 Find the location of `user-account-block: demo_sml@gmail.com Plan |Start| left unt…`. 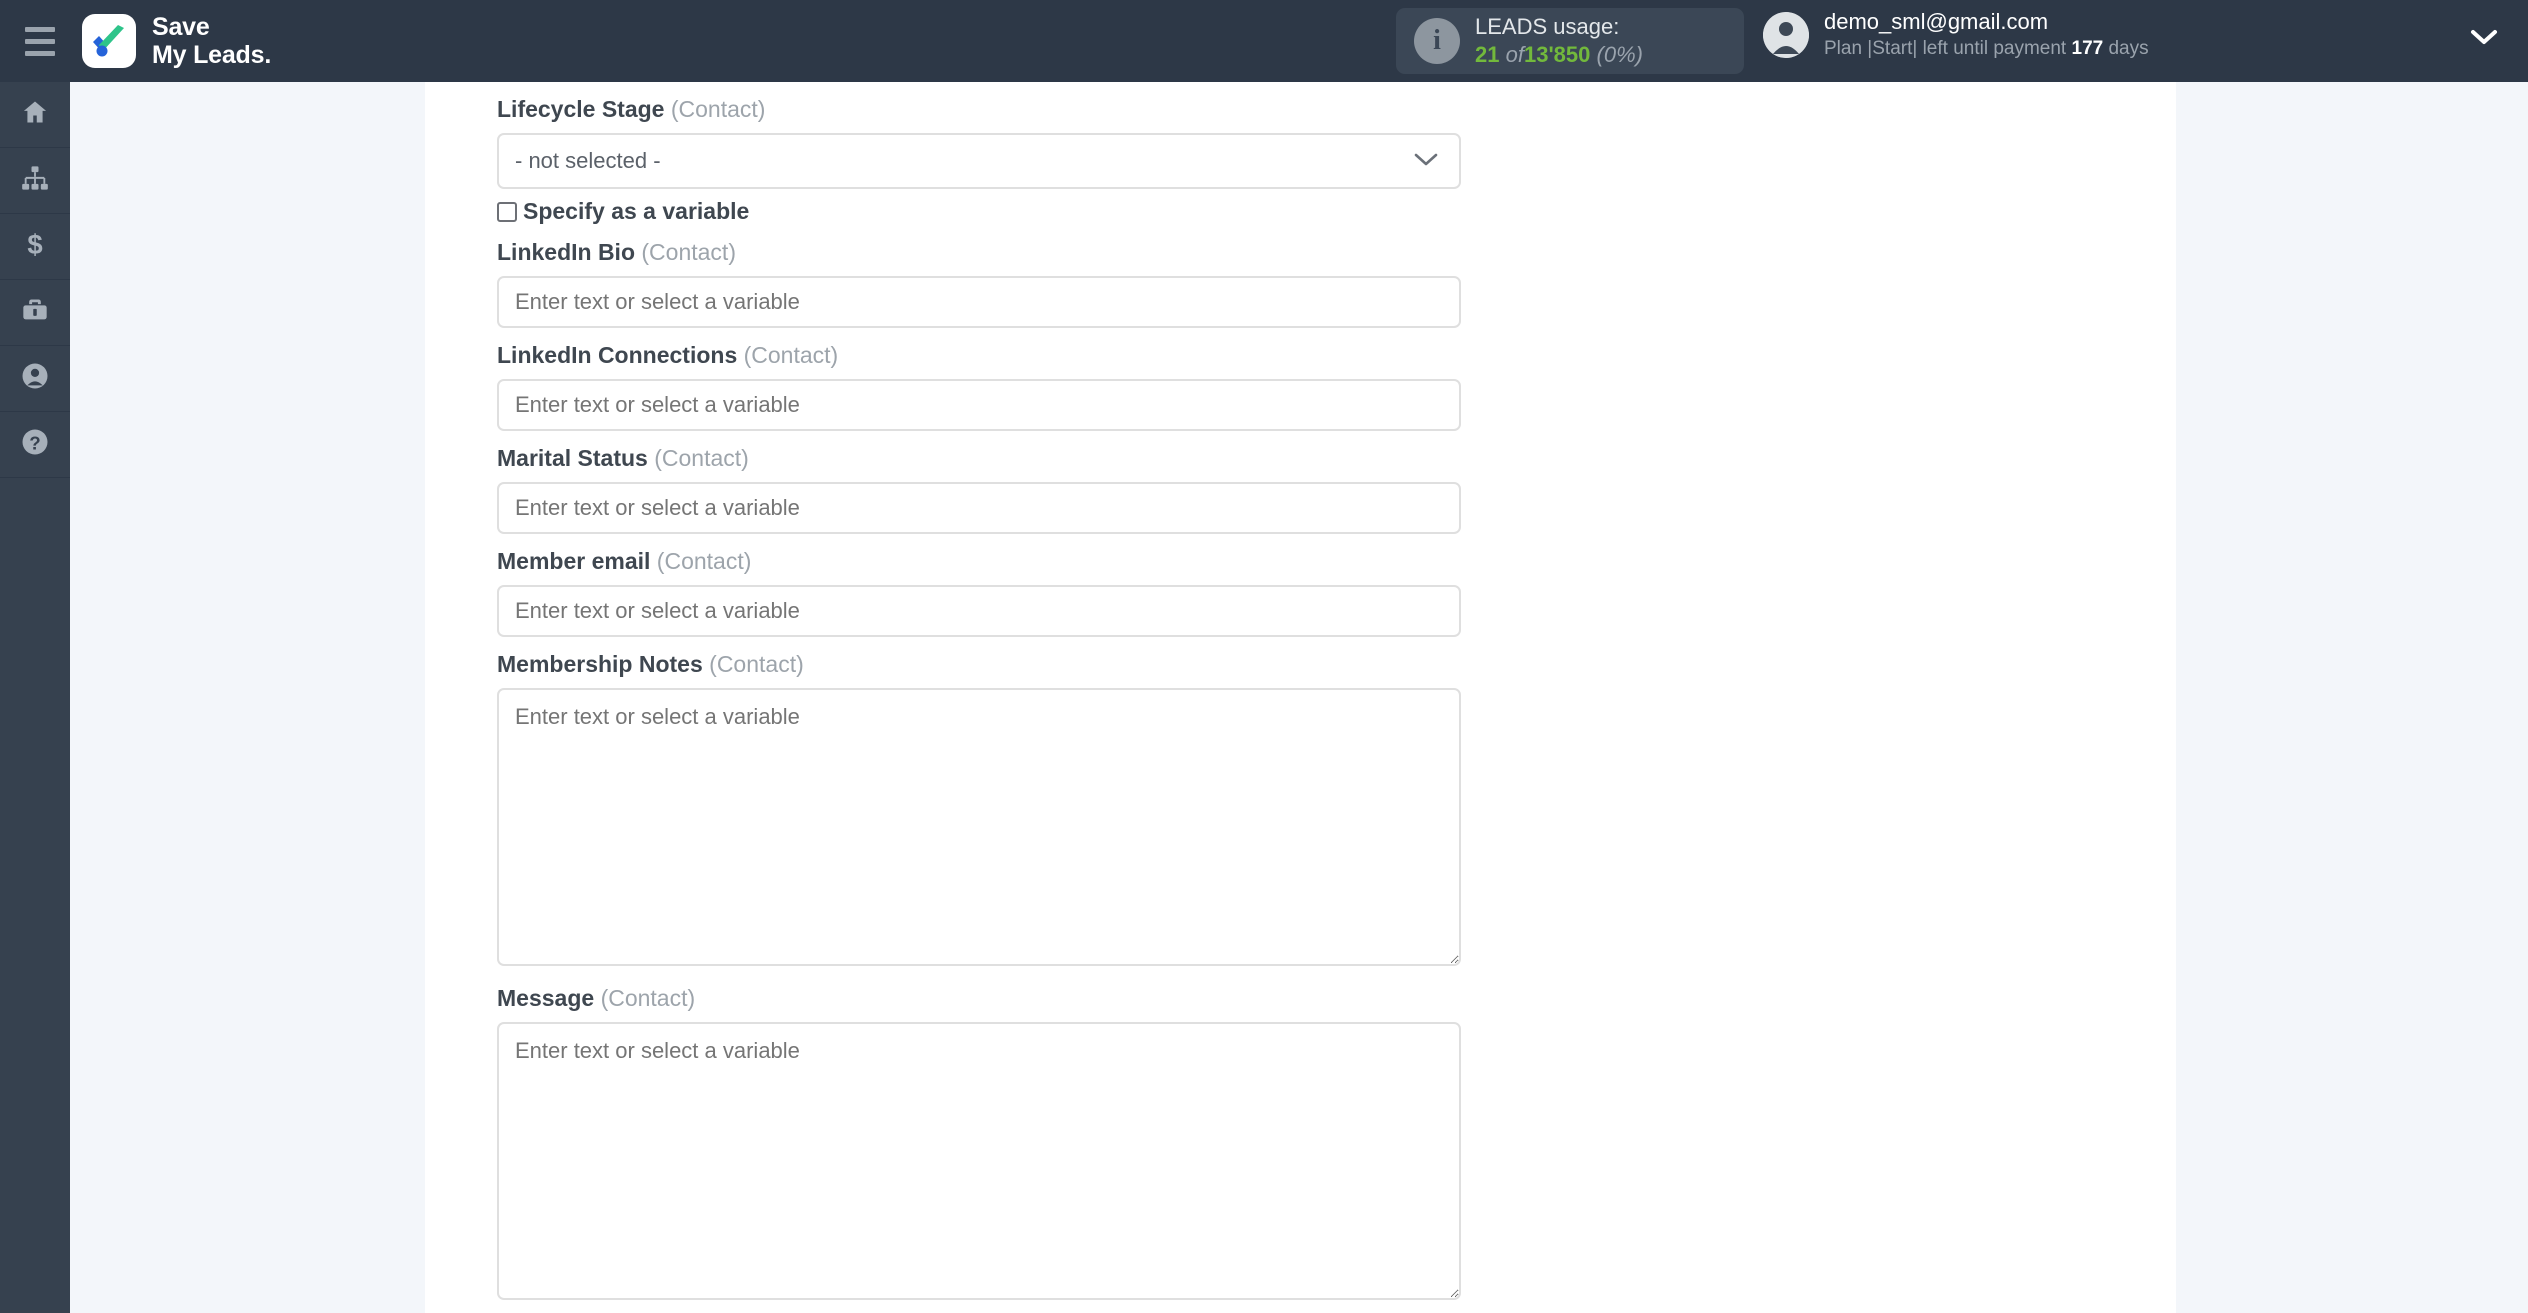

user-account-block: demo_sml@gmail.com Plan |Start| left unt… is located at coordinates (1956, 34).